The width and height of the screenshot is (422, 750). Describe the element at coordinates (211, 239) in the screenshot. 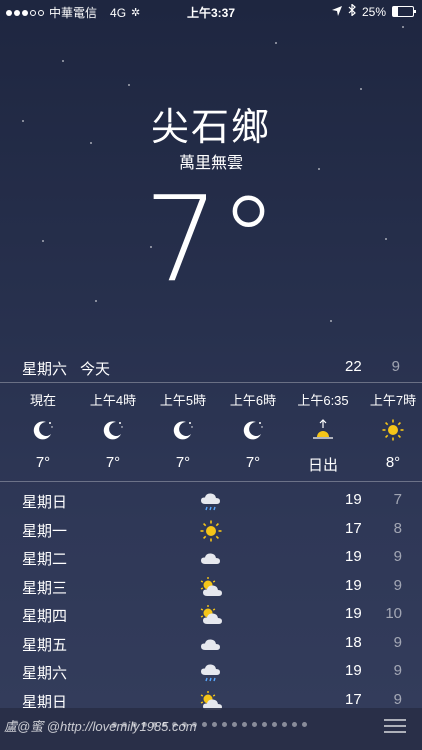

I see `current-temperature: 7°` at that location.